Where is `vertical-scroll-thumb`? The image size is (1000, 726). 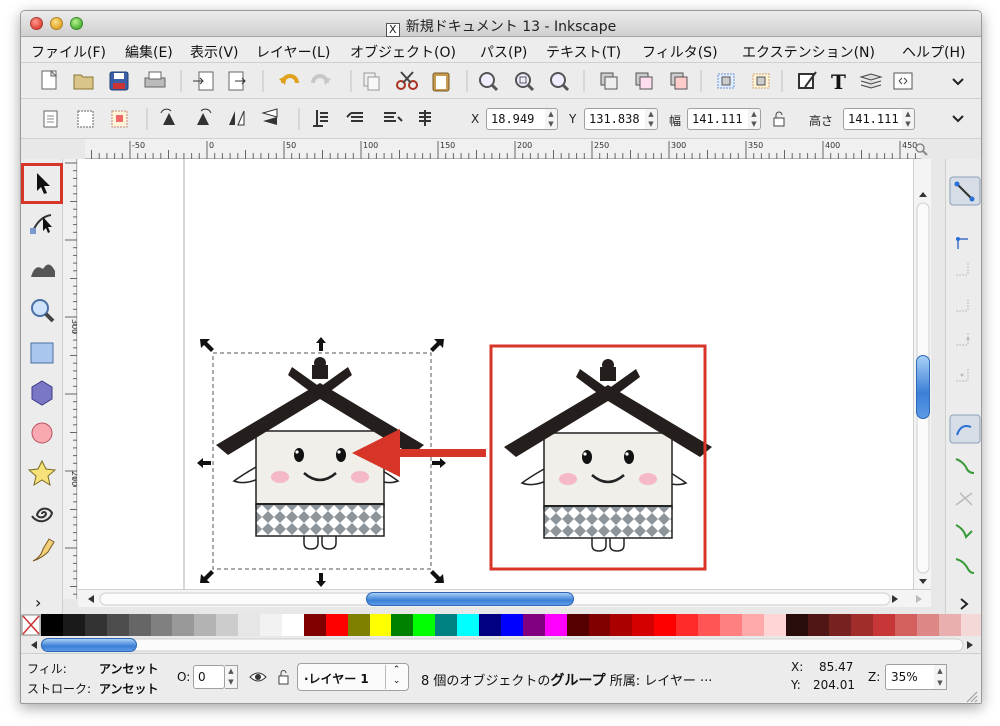 vertical-scroll-thumb is located at coordinates (923, 387).